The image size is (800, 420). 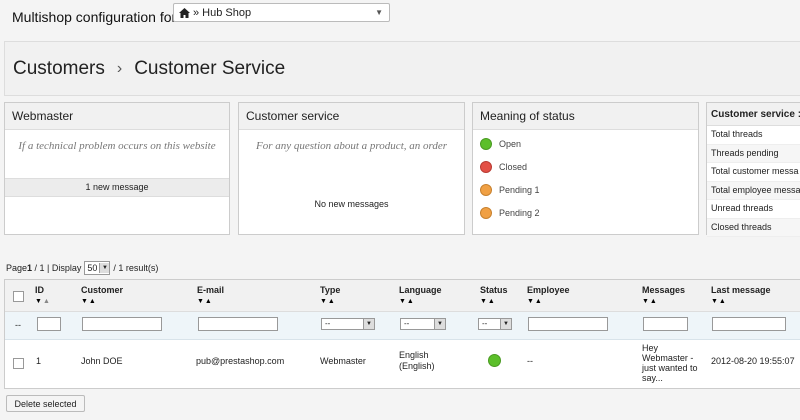 I want to click on column-header-type: Type ▼▲, so click(x=330, y=295).